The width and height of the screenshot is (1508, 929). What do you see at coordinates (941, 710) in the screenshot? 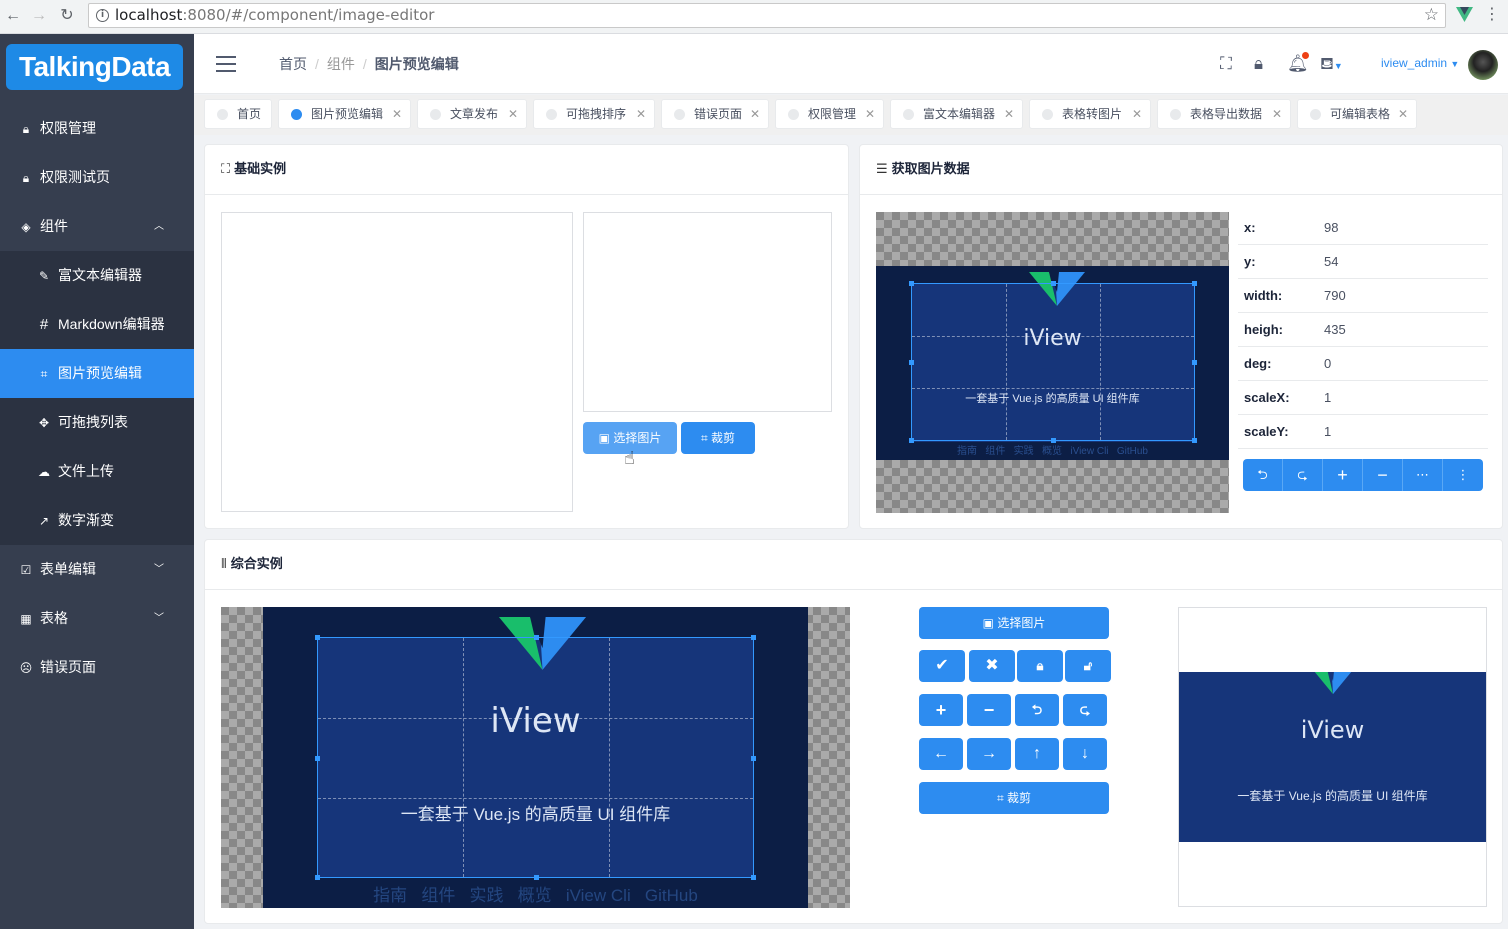
I see `zoom-in-button: +` at bounding box center [941, 710].